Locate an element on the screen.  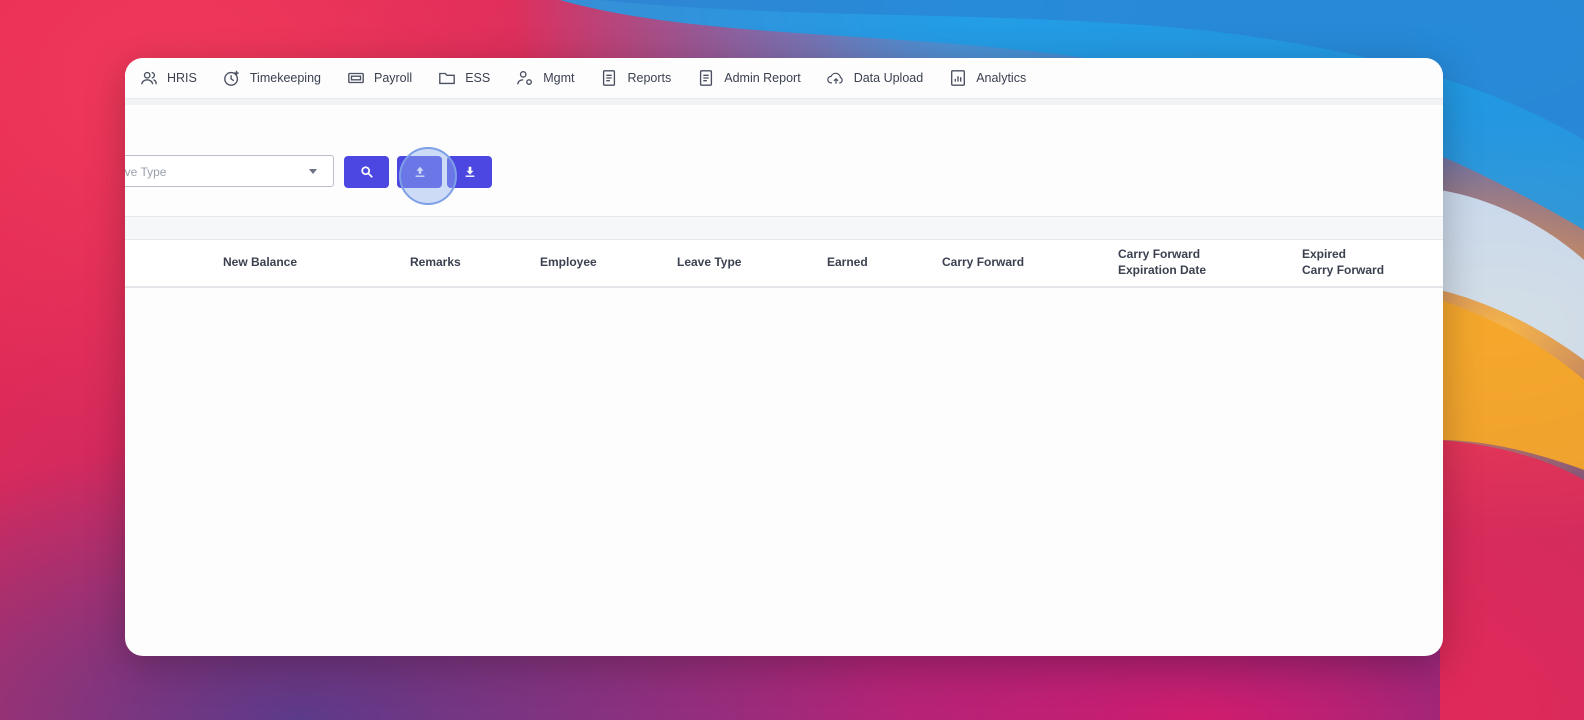
caret-down-icon is located at coordinates (313, 171).